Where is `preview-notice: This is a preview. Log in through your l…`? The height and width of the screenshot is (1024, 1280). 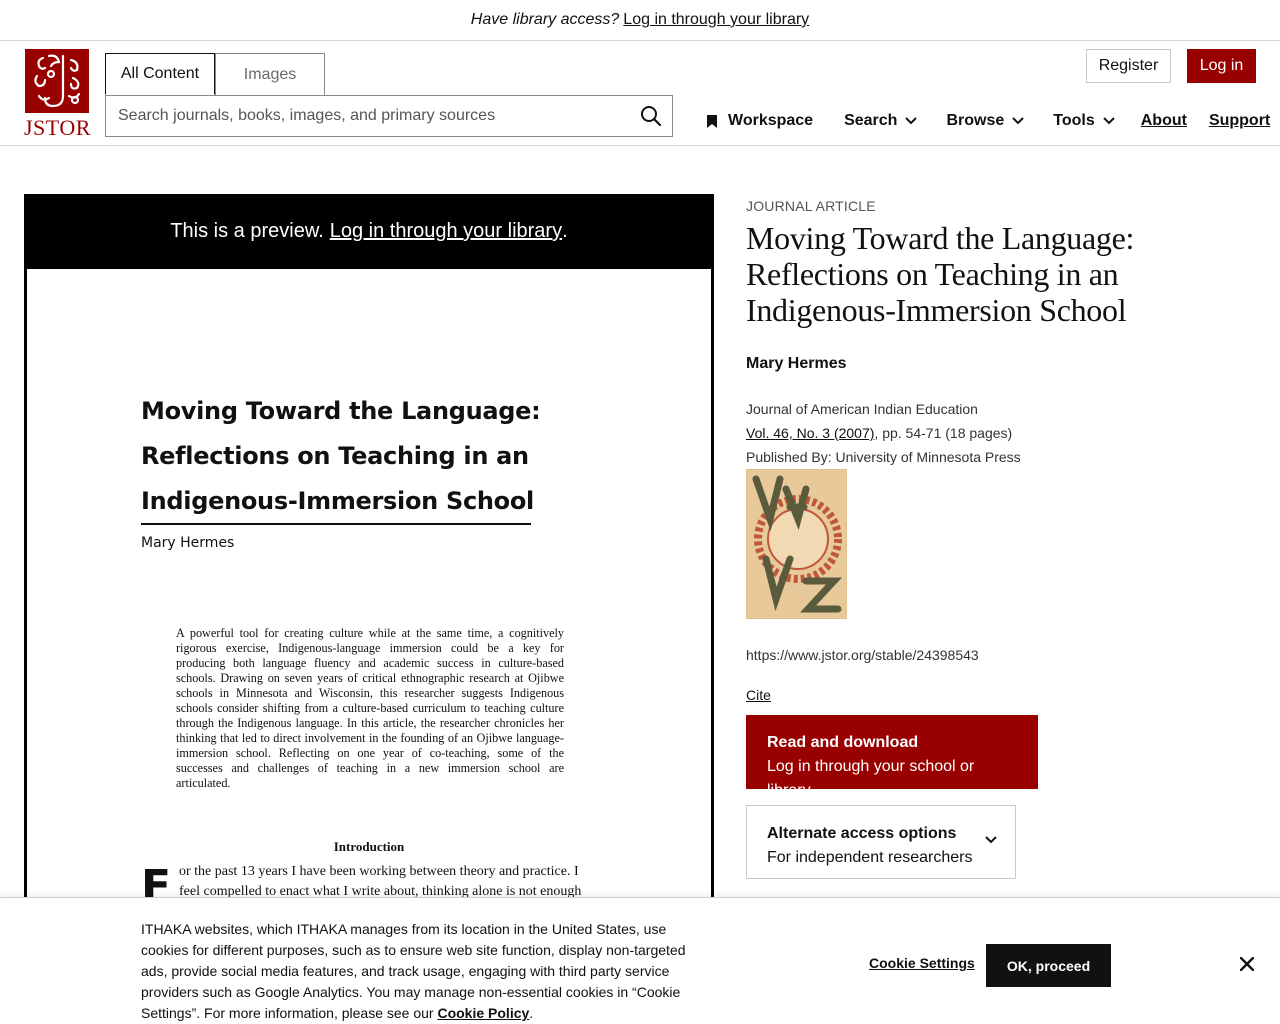
preview-notice: This is a preview. Log in through your l… is located at coordinates (369, 231).